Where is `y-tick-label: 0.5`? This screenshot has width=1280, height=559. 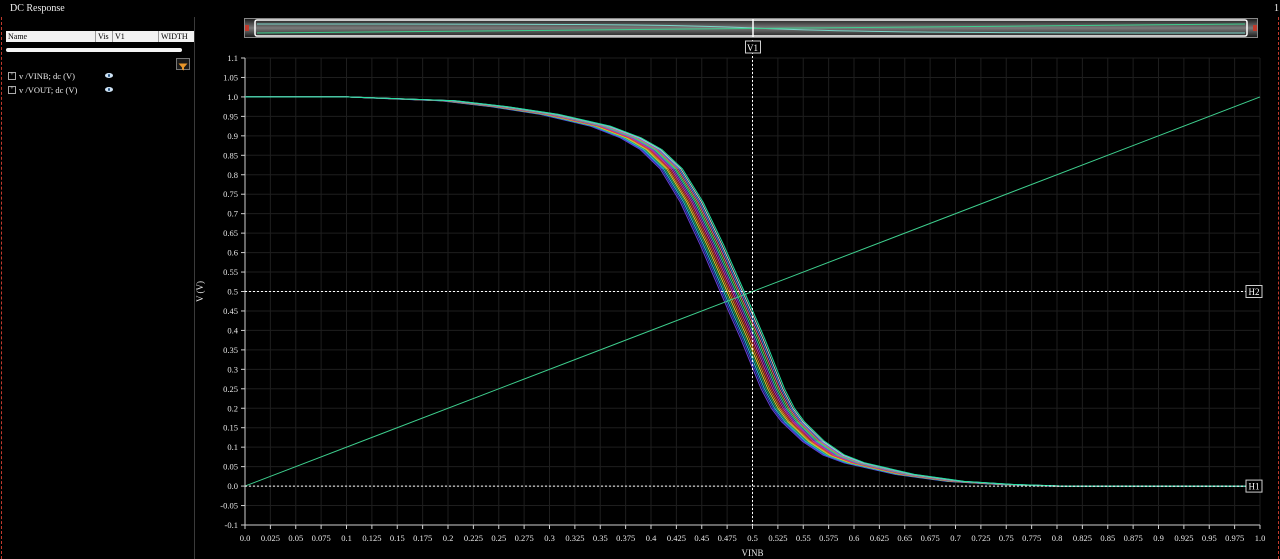 y-tick-label: 0.5 is located at coordinates (232, 292).